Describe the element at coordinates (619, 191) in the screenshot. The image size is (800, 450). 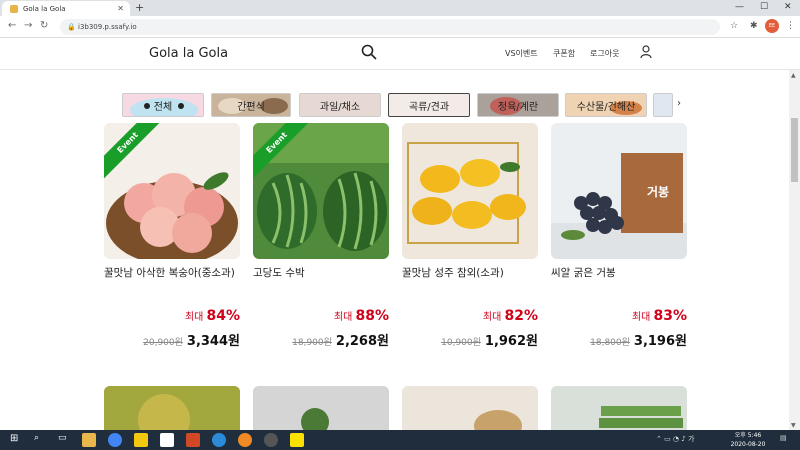
I see `product-image: 거봉` at that location.